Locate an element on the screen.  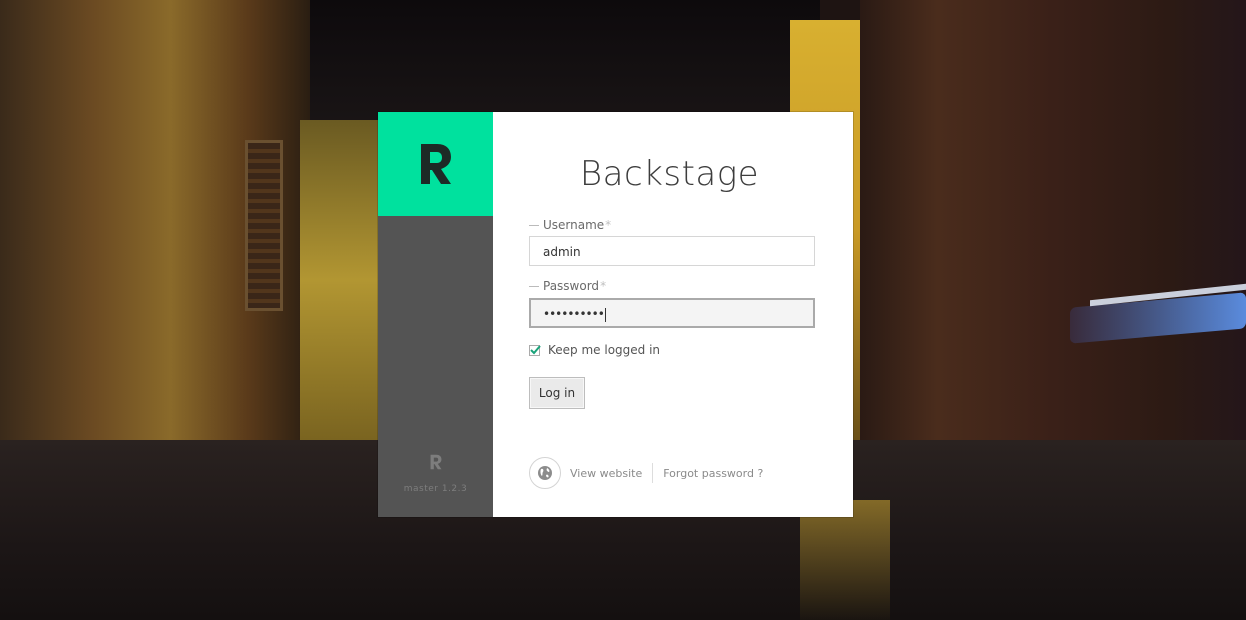
r-logo-icon is located at coordinates (435, 164).